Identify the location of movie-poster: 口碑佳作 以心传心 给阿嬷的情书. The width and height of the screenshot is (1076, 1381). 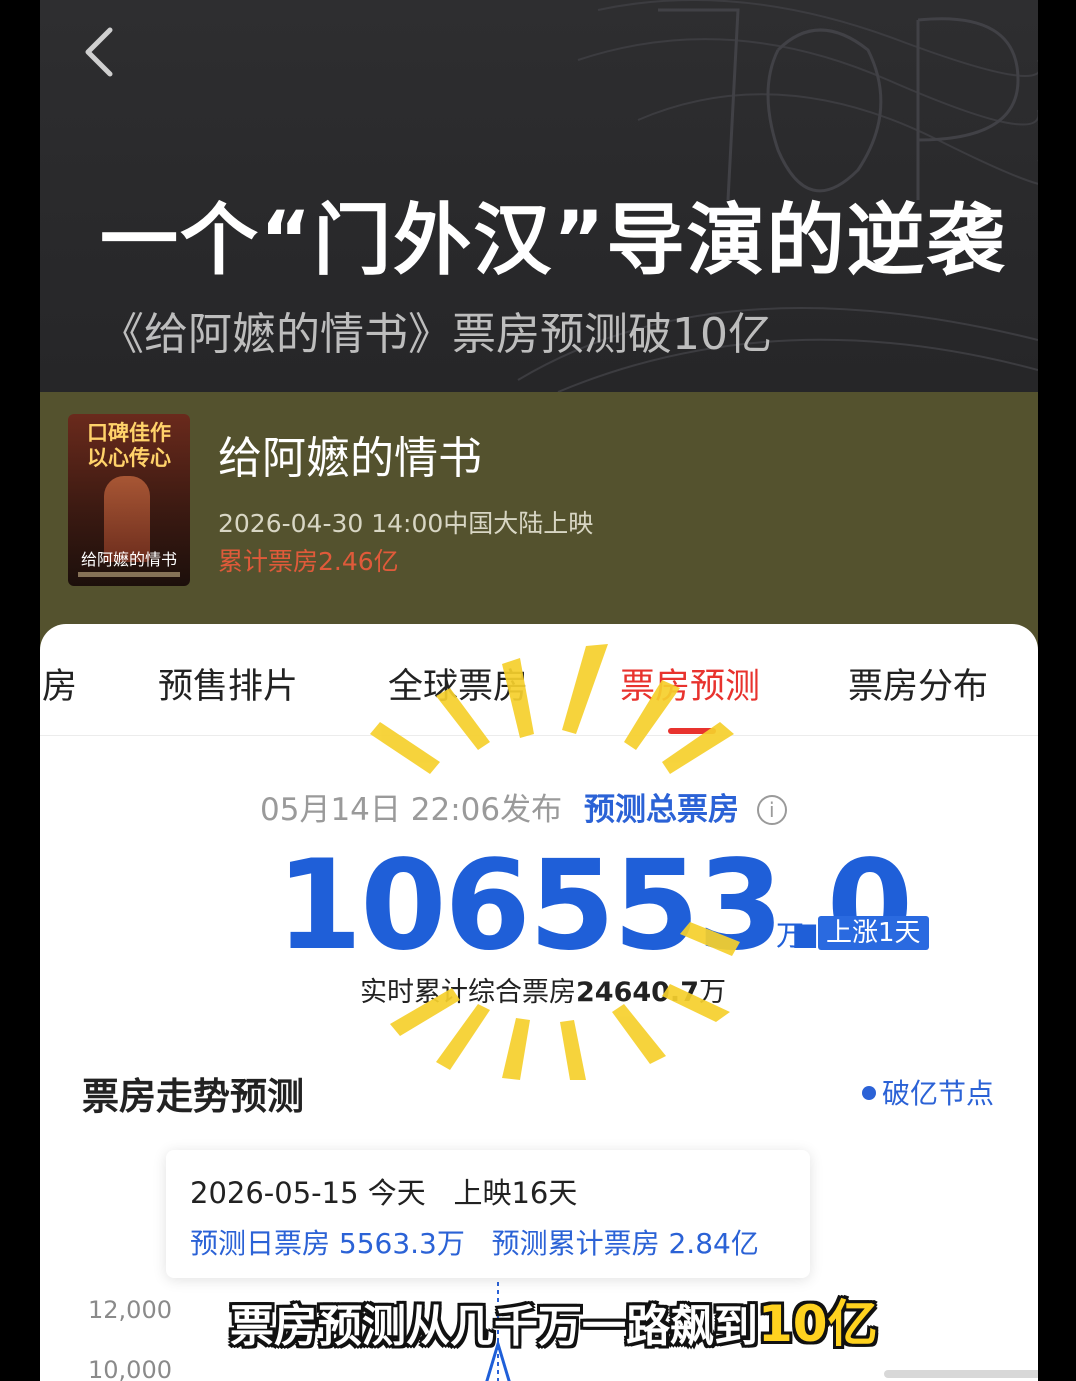
(129, 500).